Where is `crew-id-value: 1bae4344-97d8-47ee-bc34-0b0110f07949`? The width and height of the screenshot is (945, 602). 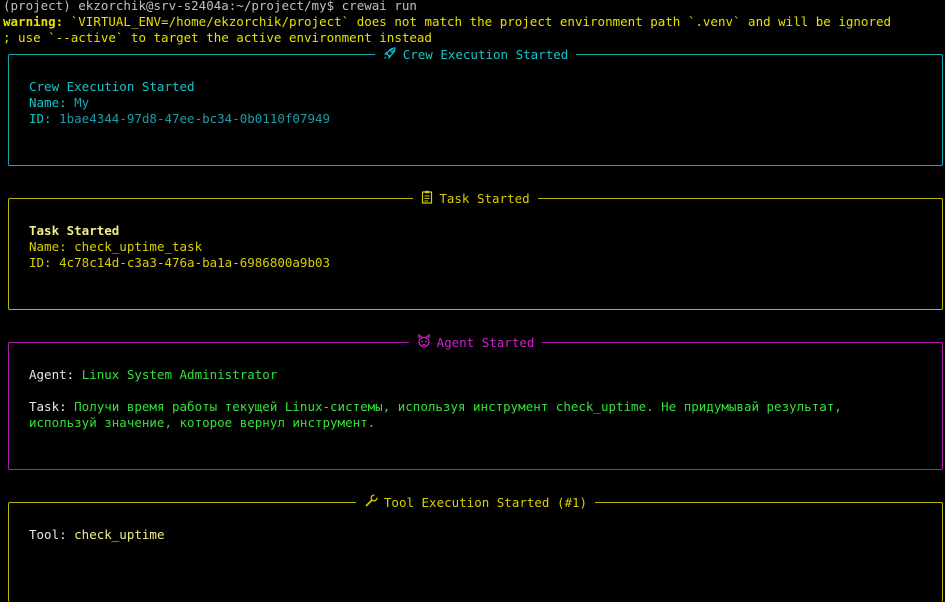
crew-id-value: 1bae4344-97d8-47ee-bc34-0b0110f07949 is located at coordinates (195, 118).